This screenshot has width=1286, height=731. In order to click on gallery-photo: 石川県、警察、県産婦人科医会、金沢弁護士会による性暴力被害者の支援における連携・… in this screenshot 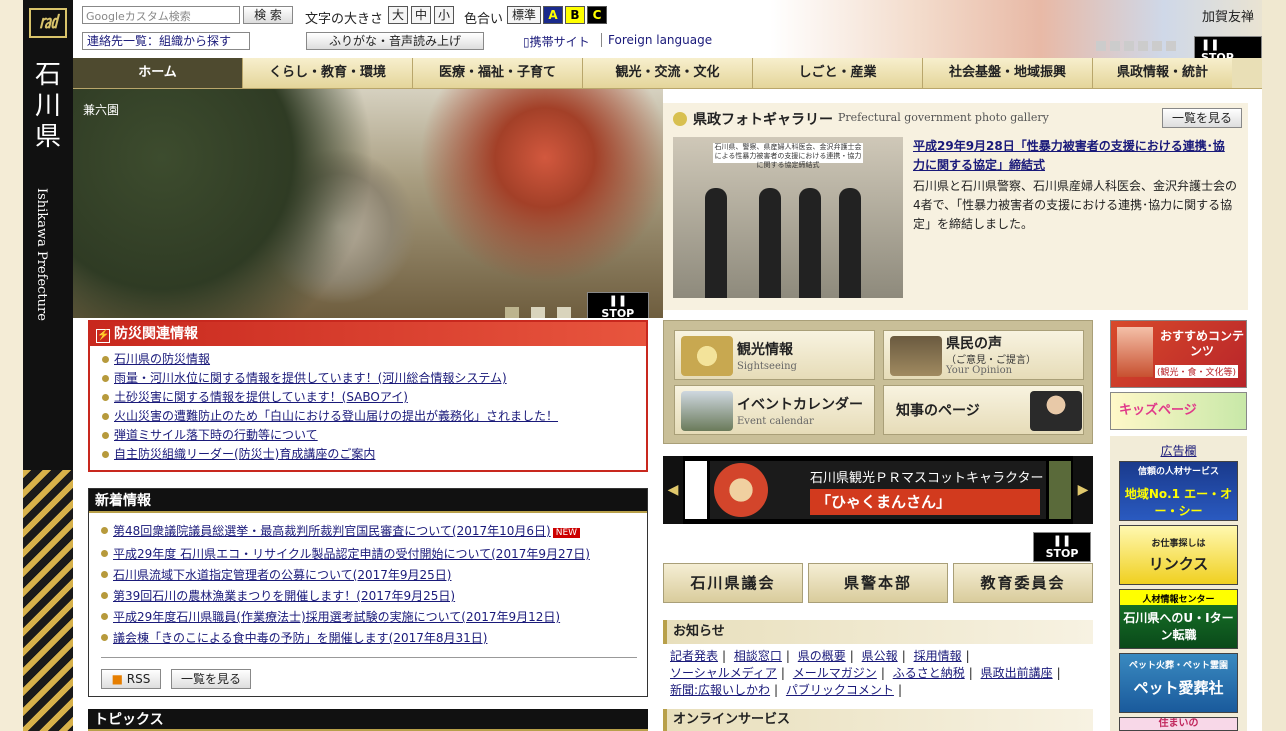, I will do `click(788, 217)`.